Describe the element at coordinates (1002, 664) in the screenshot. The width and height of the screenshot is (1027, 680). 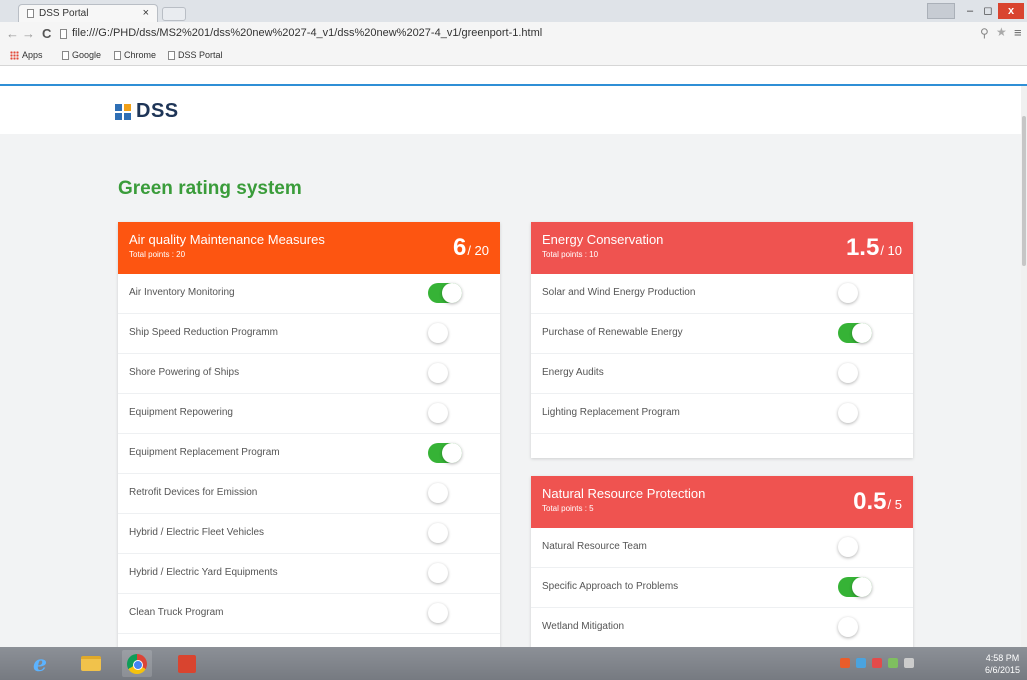
I see `clock: 4:58 PM 6/6/2015` at that location.